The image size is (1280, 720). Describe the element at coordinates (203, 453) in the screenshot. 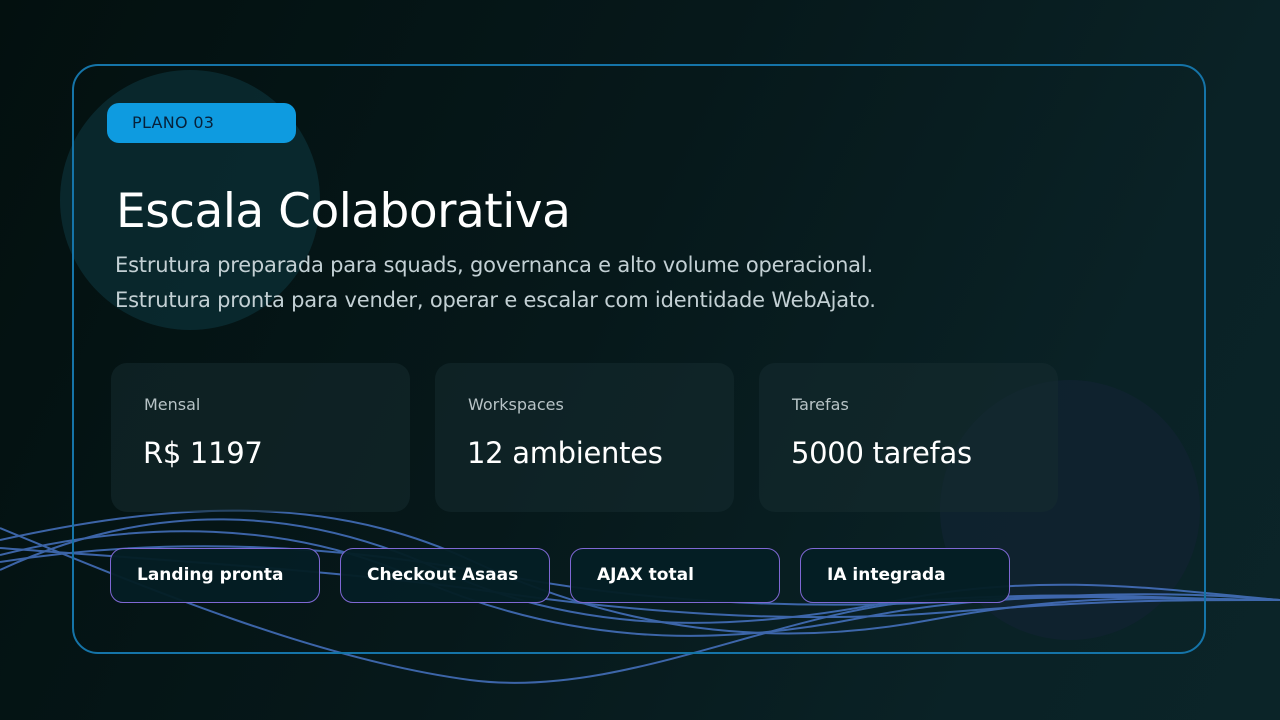

I see `stat-value: R$ 1197` at that location.